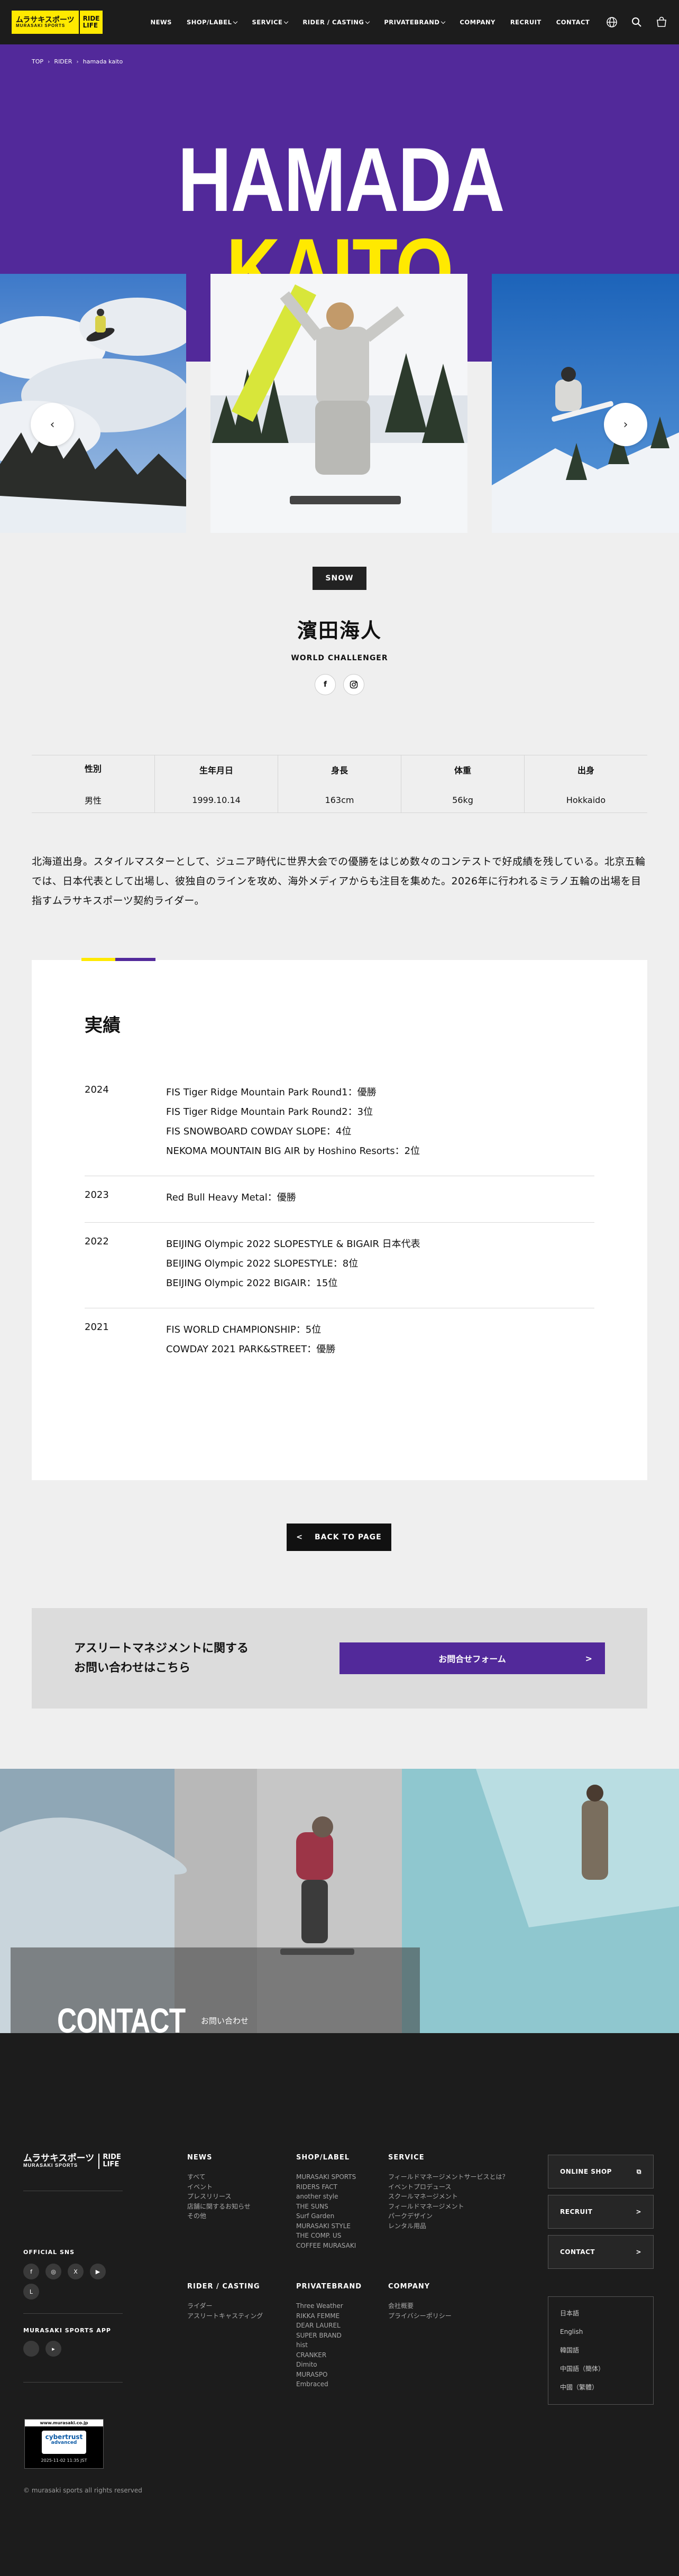 The height and width of the screenshot is (2576, 679). What do you see at coordinates (339, 403) in the screenshot?
I see `photo-slider: ‹ ›` at bounding box center [339, 403].